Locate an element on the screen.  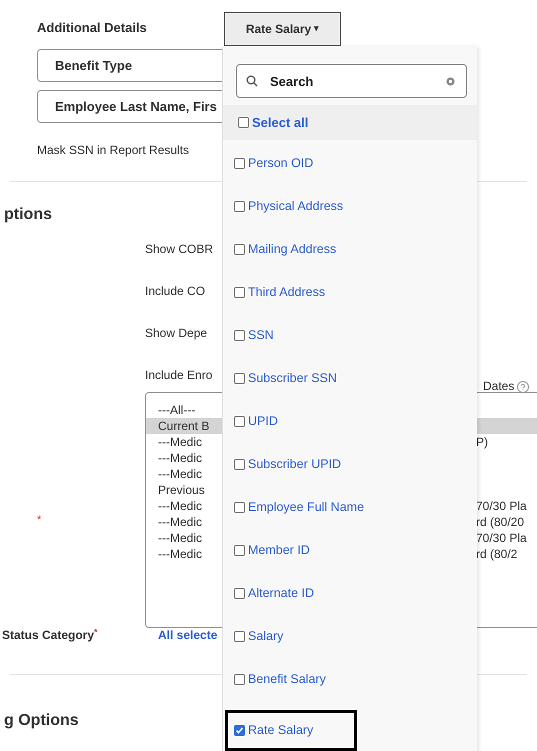
clear-icon is located at coordinates (450, 81).